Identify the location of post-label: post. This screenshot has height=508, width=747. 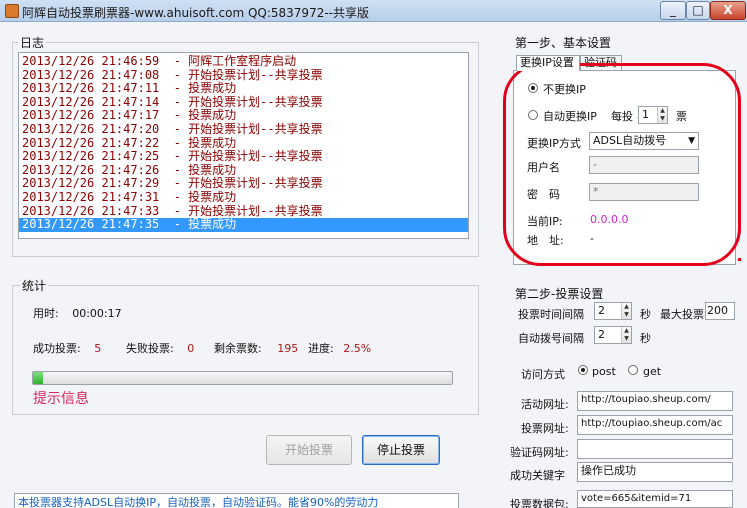
(604, 371).